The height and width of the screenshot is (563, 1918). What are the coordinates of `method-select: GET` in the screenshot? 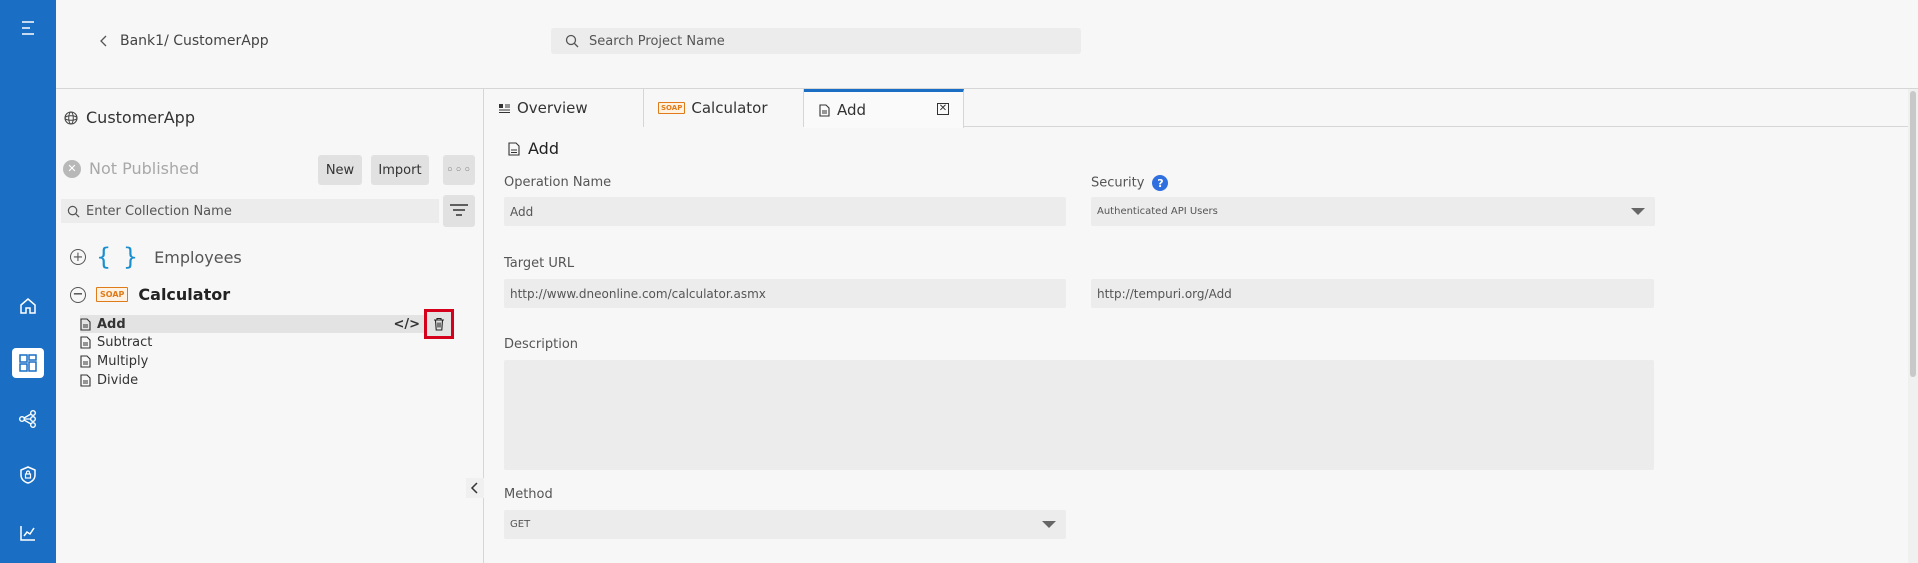 It's located at (785, 524).